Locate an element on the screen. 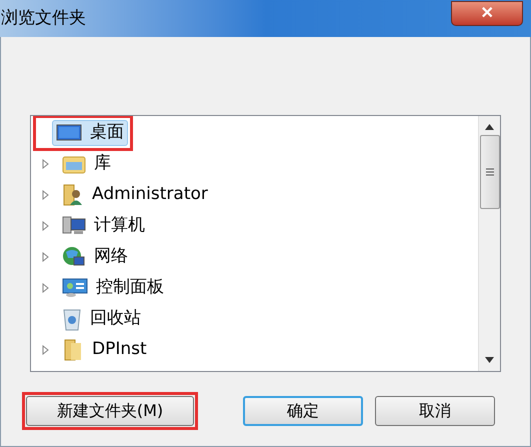  window-title: 浏览文件夹 is located at coordinates (43, 18).